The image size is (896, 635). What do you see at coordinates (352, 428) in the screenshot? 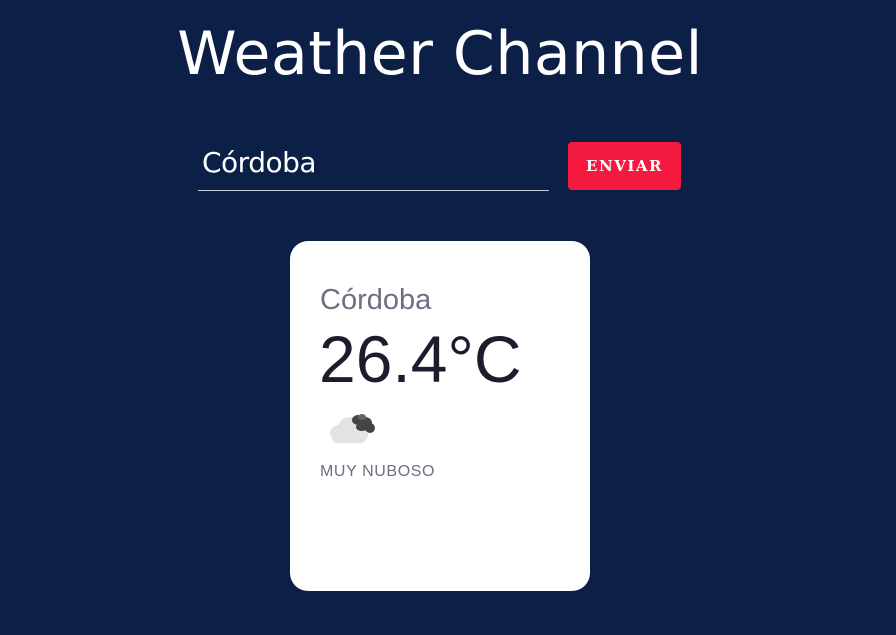
I see `mostly-cloudy-icon` at bounding box center [352, 428].